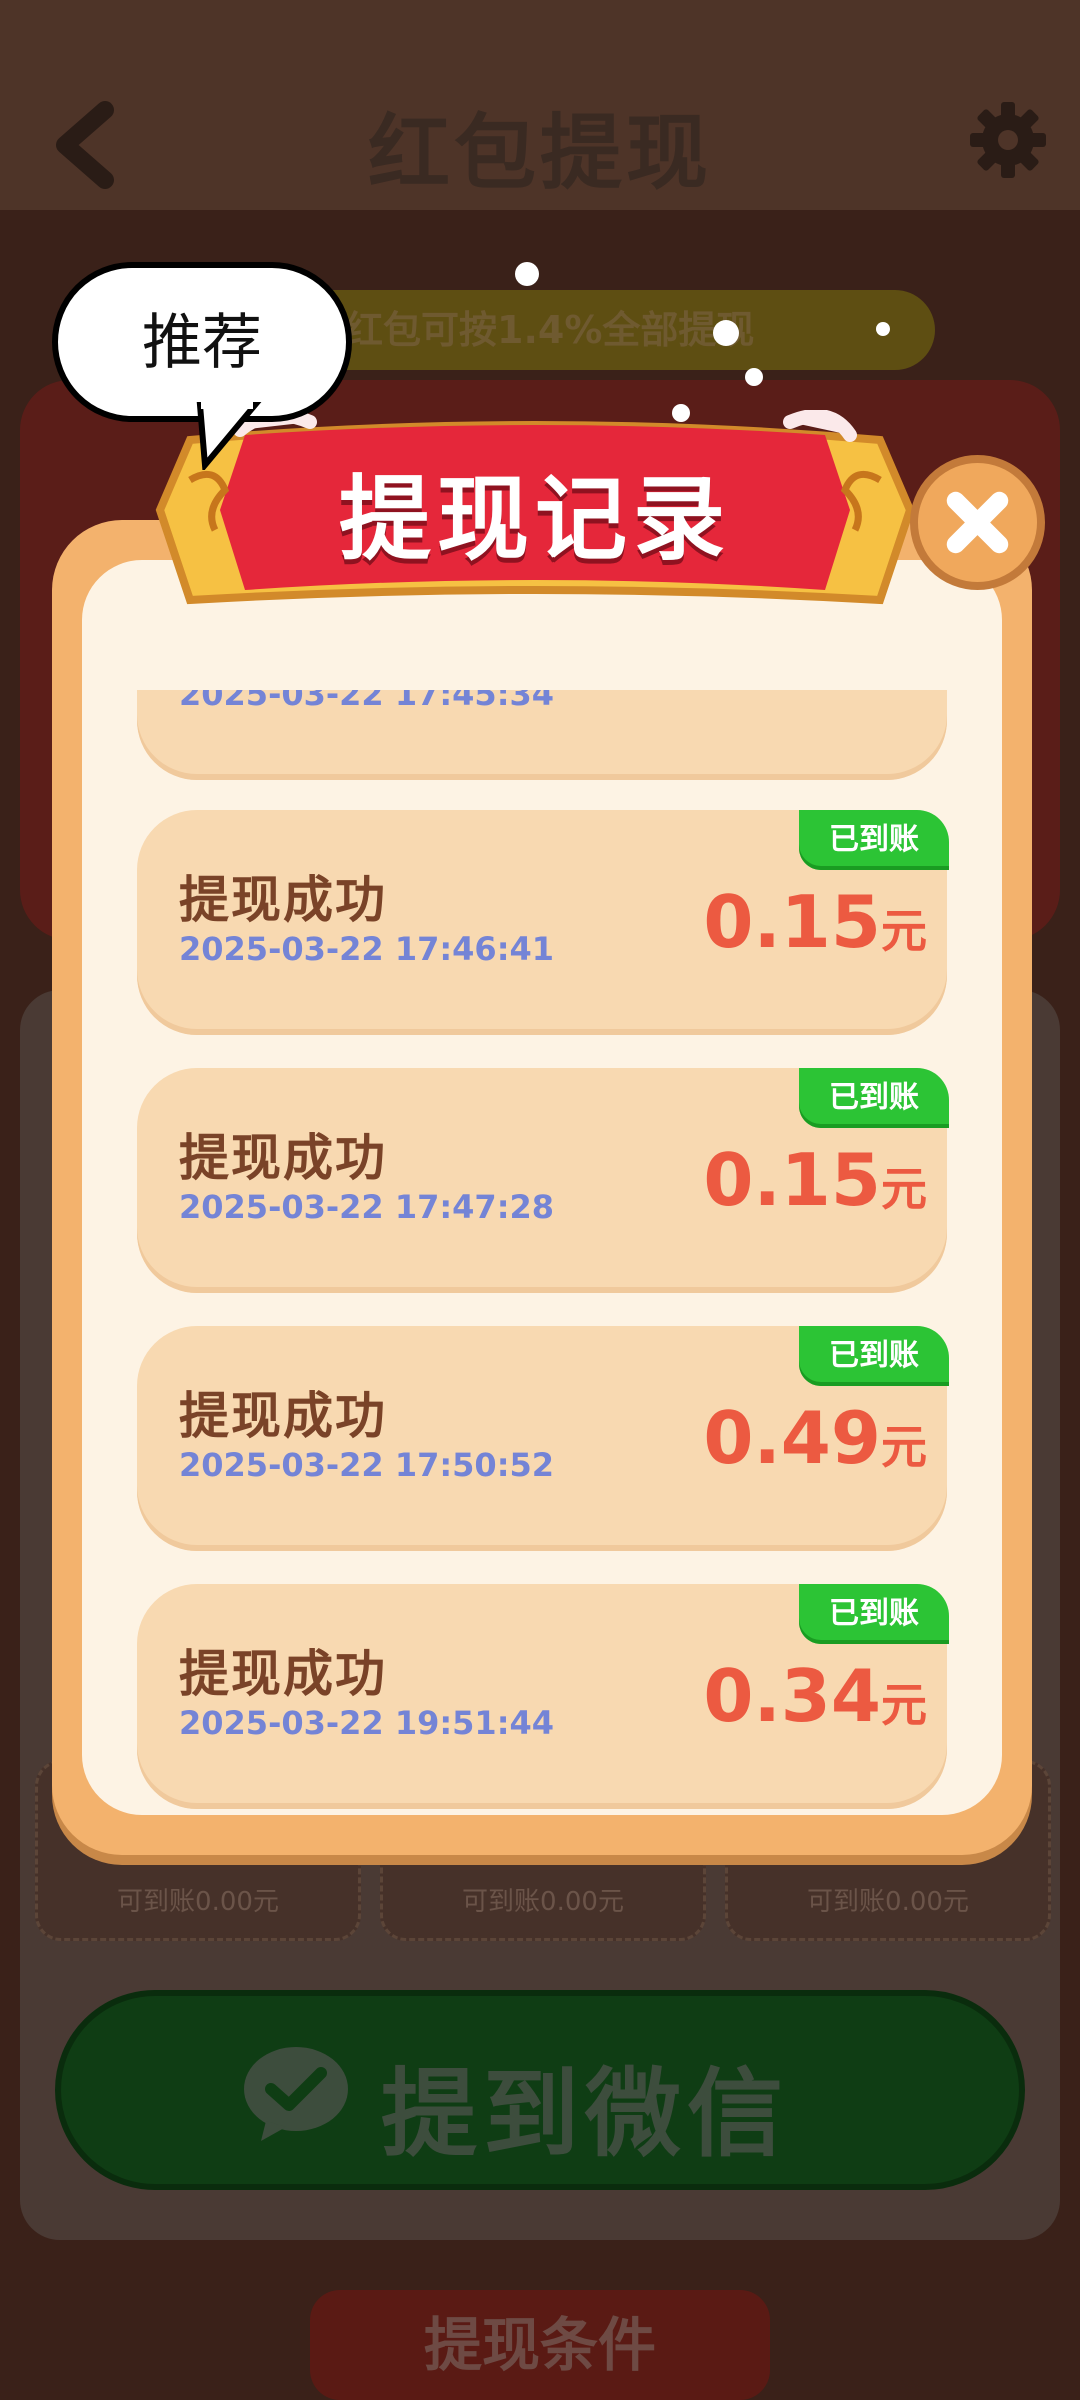 This screenshot has width=1080, height=2400. Describe the element at coordinates (543, 1180) in the screenshot. I see `record-item: 已到账 提现成功 2025-03-22 17:47:28 0.15元` at that location.